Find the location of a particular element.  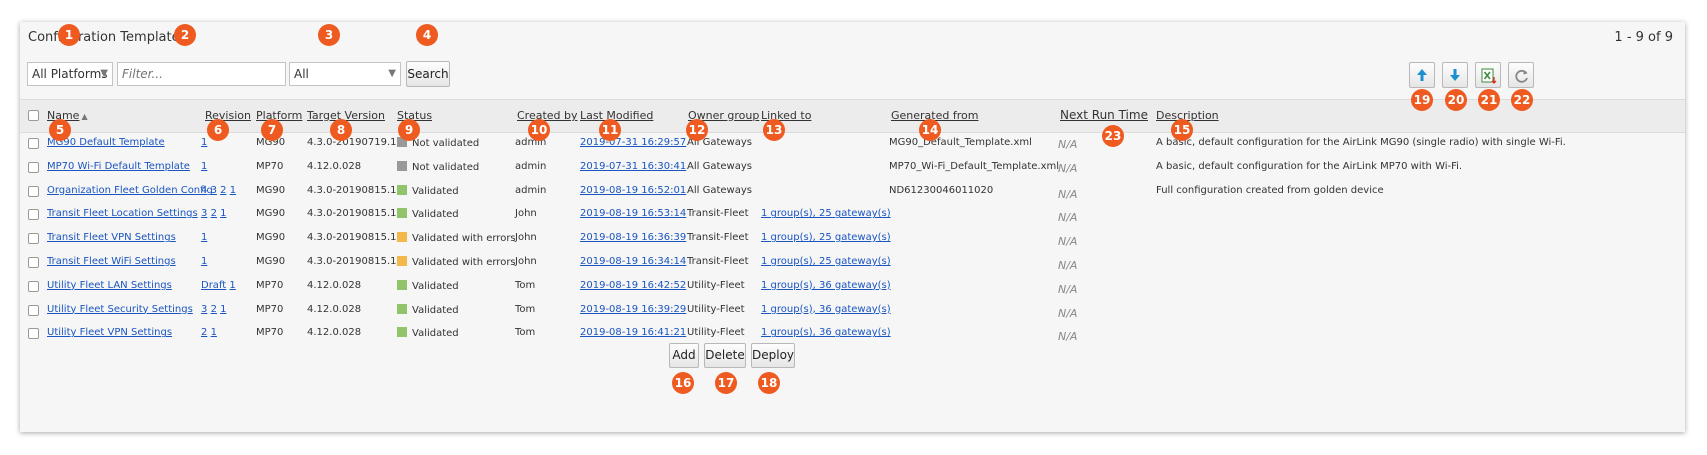

delete-button: Delete is located at coordinates (725, 355).